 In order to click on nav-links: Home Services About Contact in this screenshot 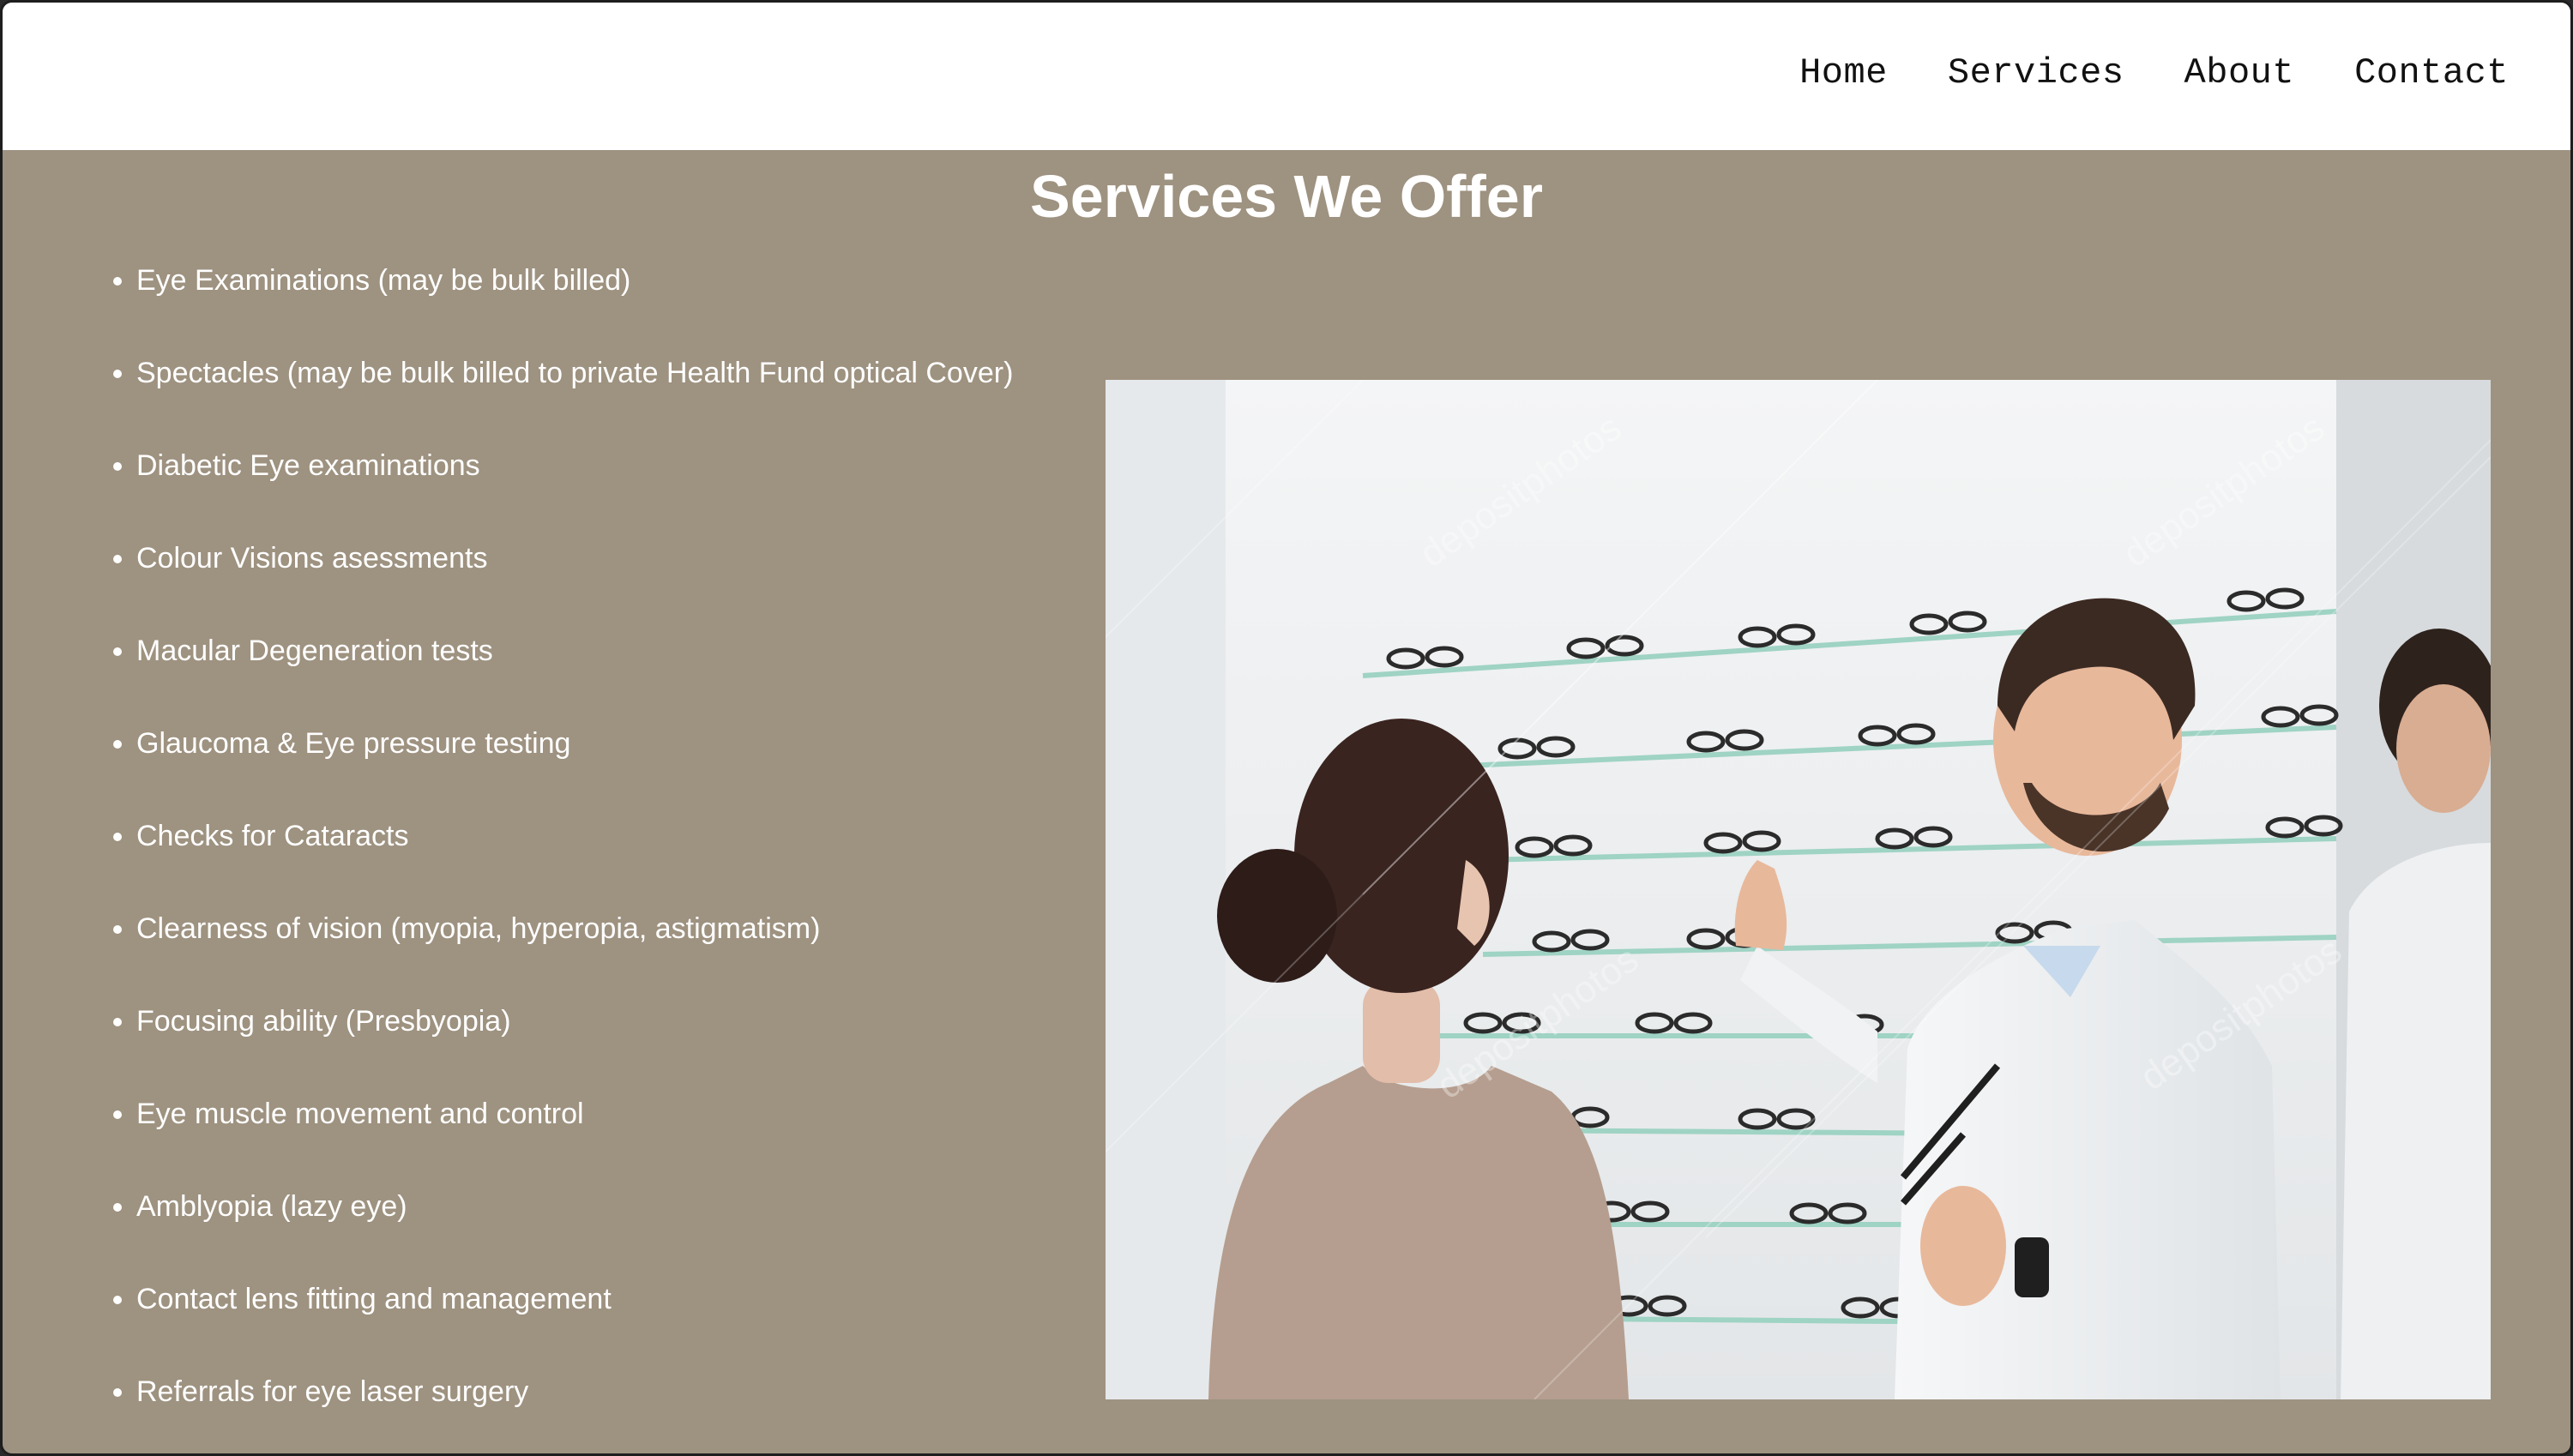, I will do `click(2154, 72)`.